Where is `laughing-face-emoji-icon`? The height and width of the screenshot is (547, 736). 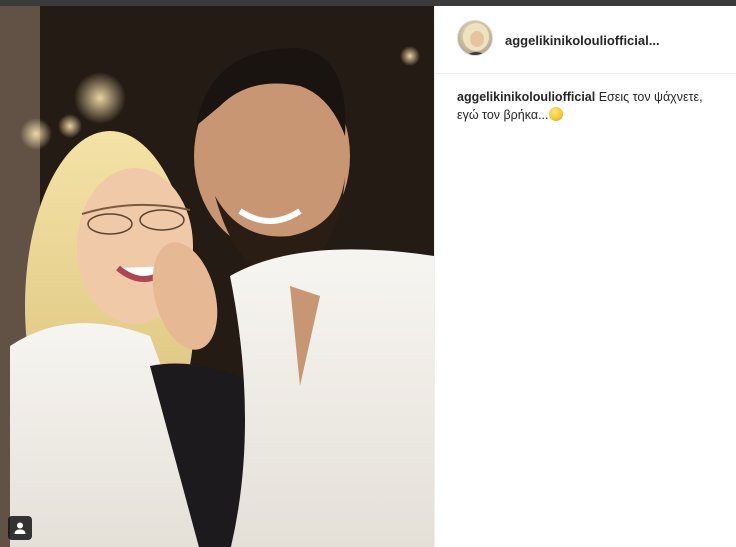 laughing-face-emoji-icon is located at coordinates (555, 114).